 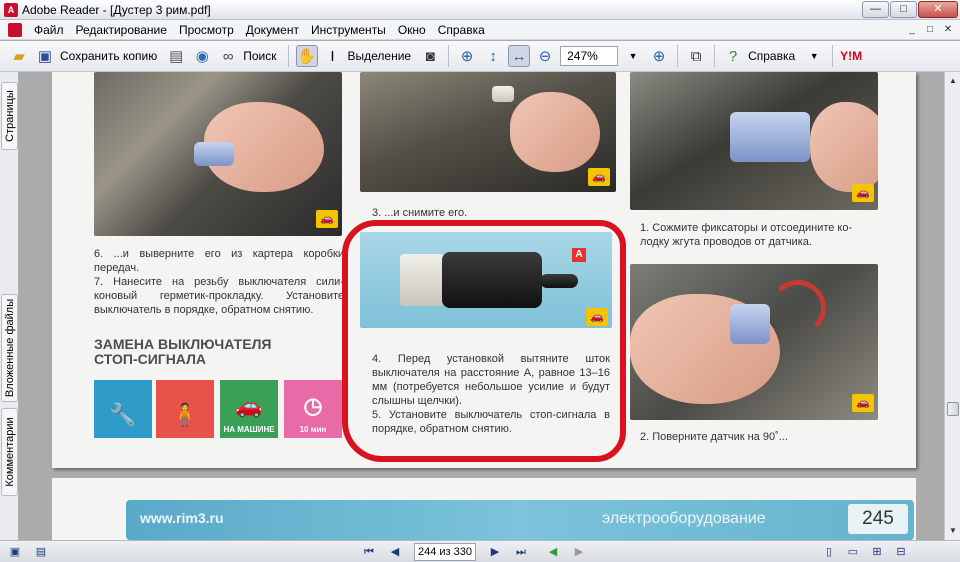 What do you see at coordinates (659, 56) in the screenshot?
I see `zoom-in-icon: ⊕` at bounding box center [659, 56].